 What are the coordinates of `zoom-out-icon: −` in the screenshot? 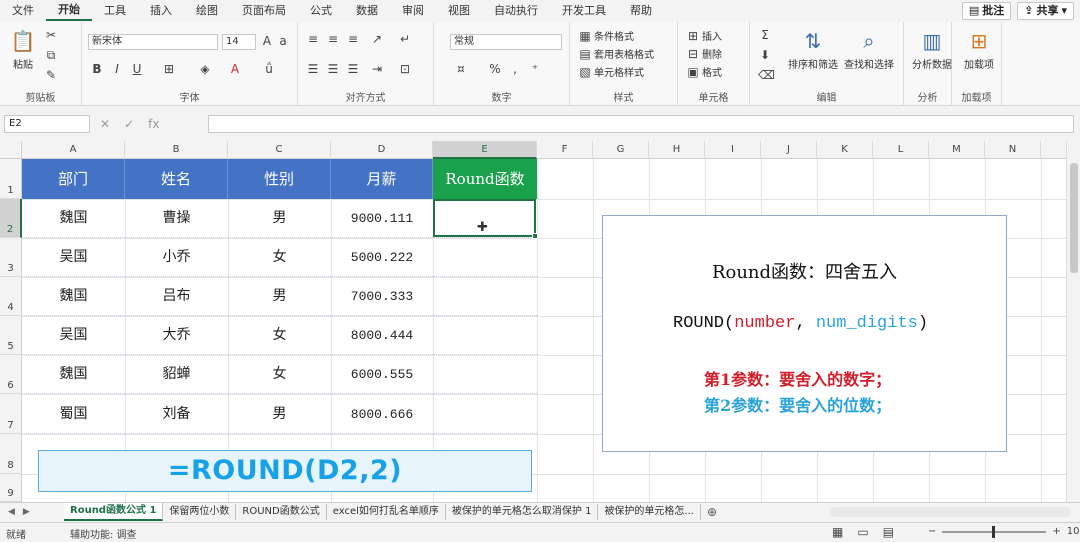 It's located at (932, 531).